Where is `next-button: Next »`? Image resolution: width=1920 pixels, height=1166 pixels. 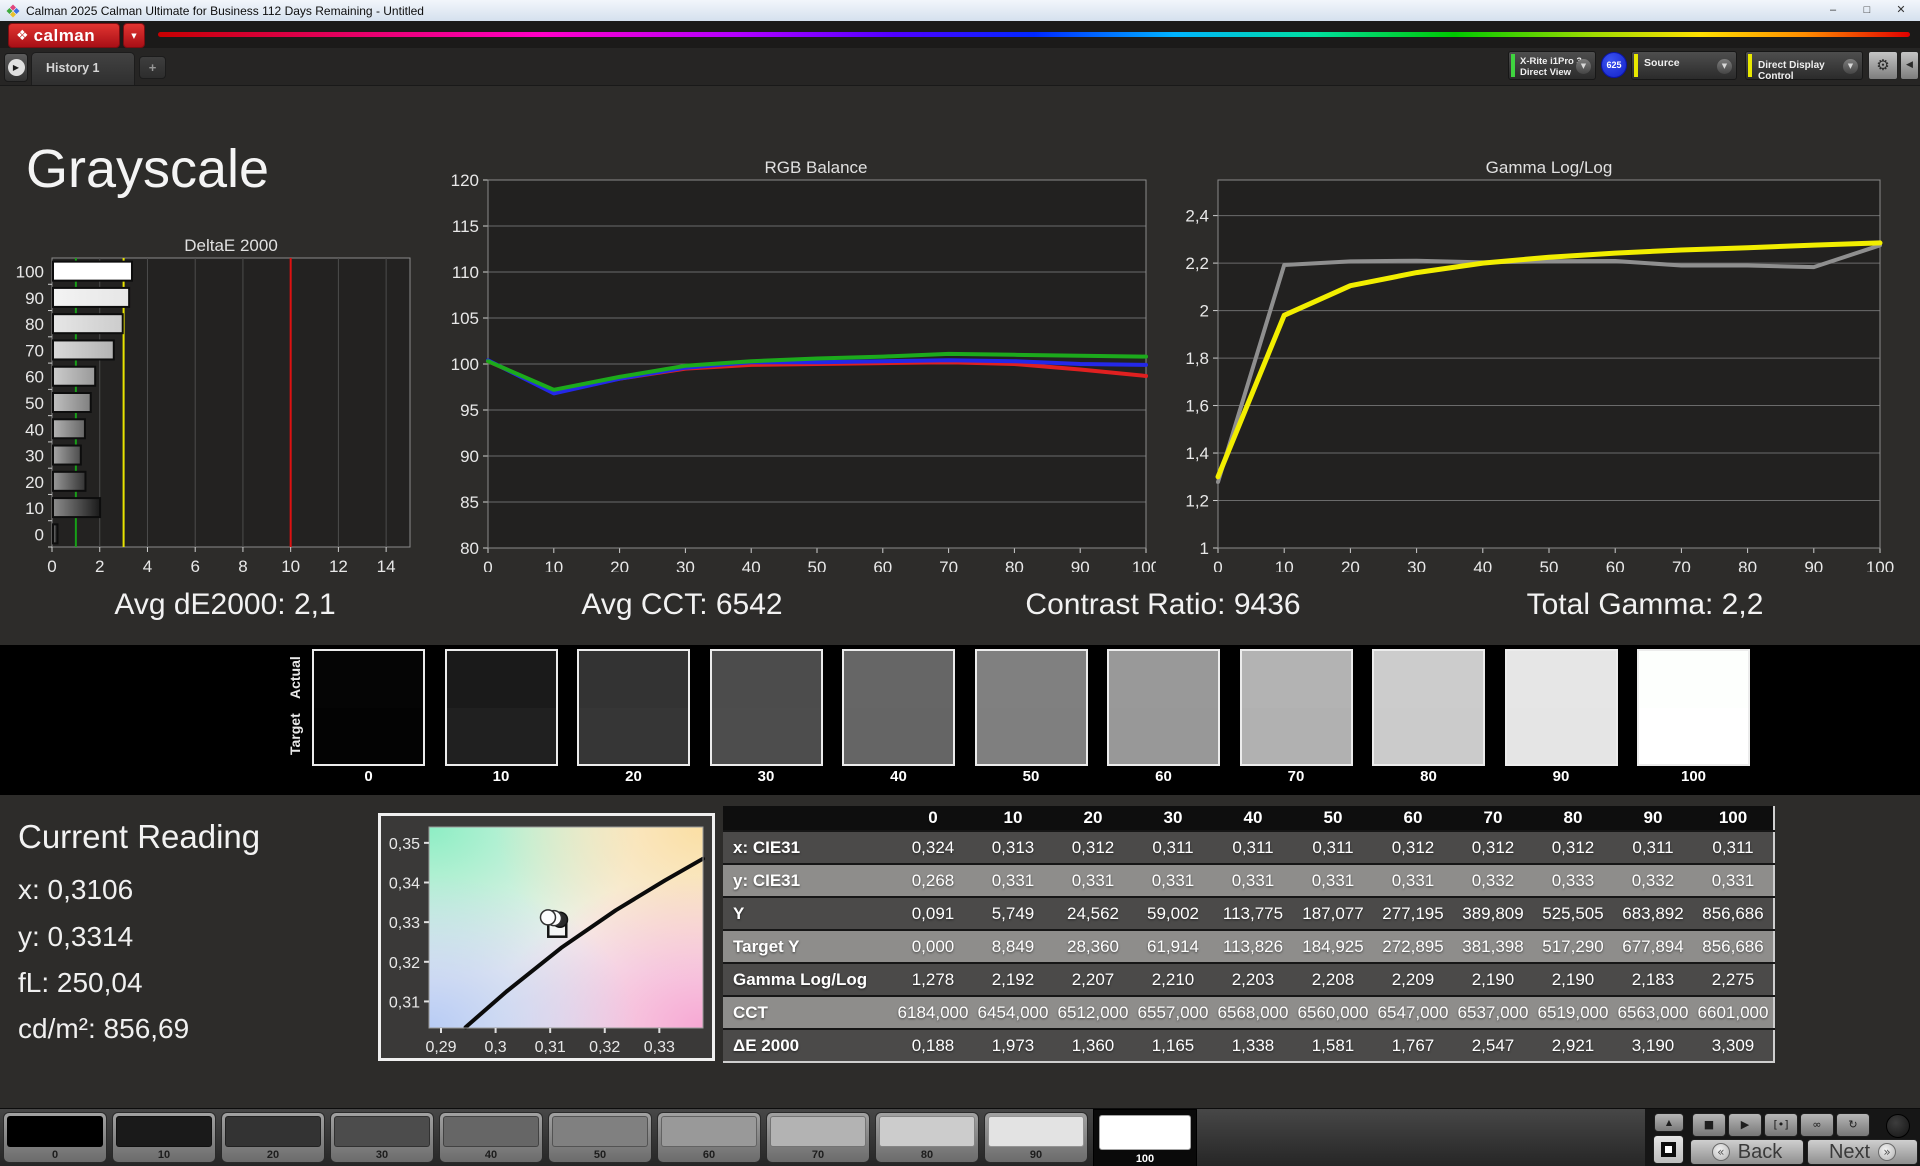
next-button: Next » is located at coordinates (1862, 1152).